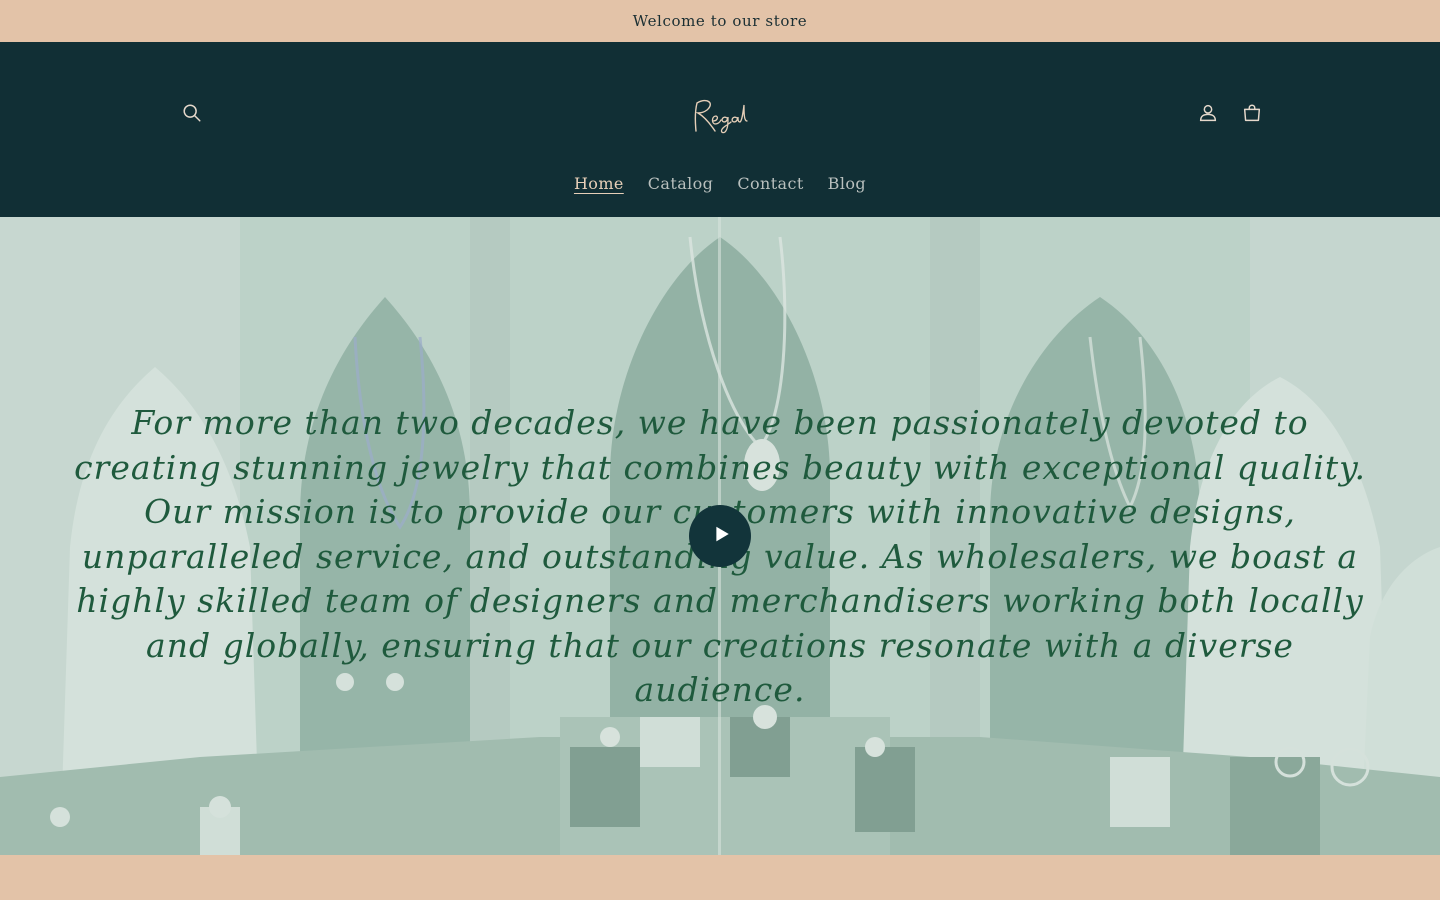 The image size is (1440, 900). What do you see at coordinates (770, 183) in the screenshot?
I see `nav-contact: Contact` at bounding box center [770, 183].